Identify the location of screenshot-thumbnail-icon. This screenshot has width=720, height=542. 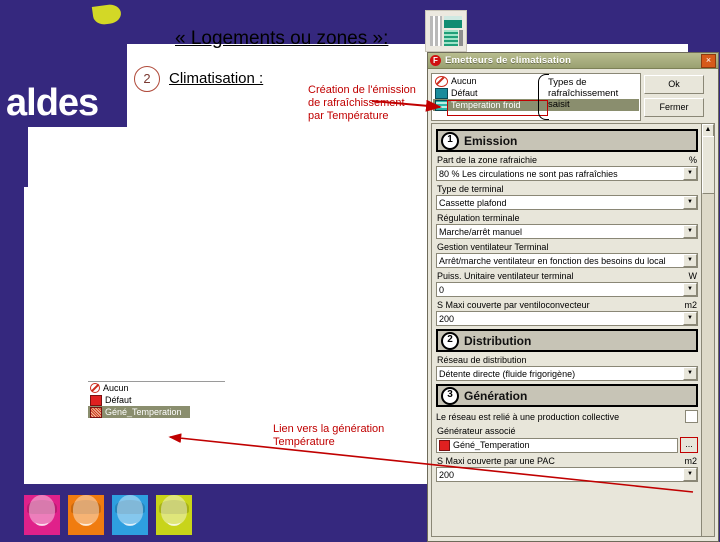
(446, 31).